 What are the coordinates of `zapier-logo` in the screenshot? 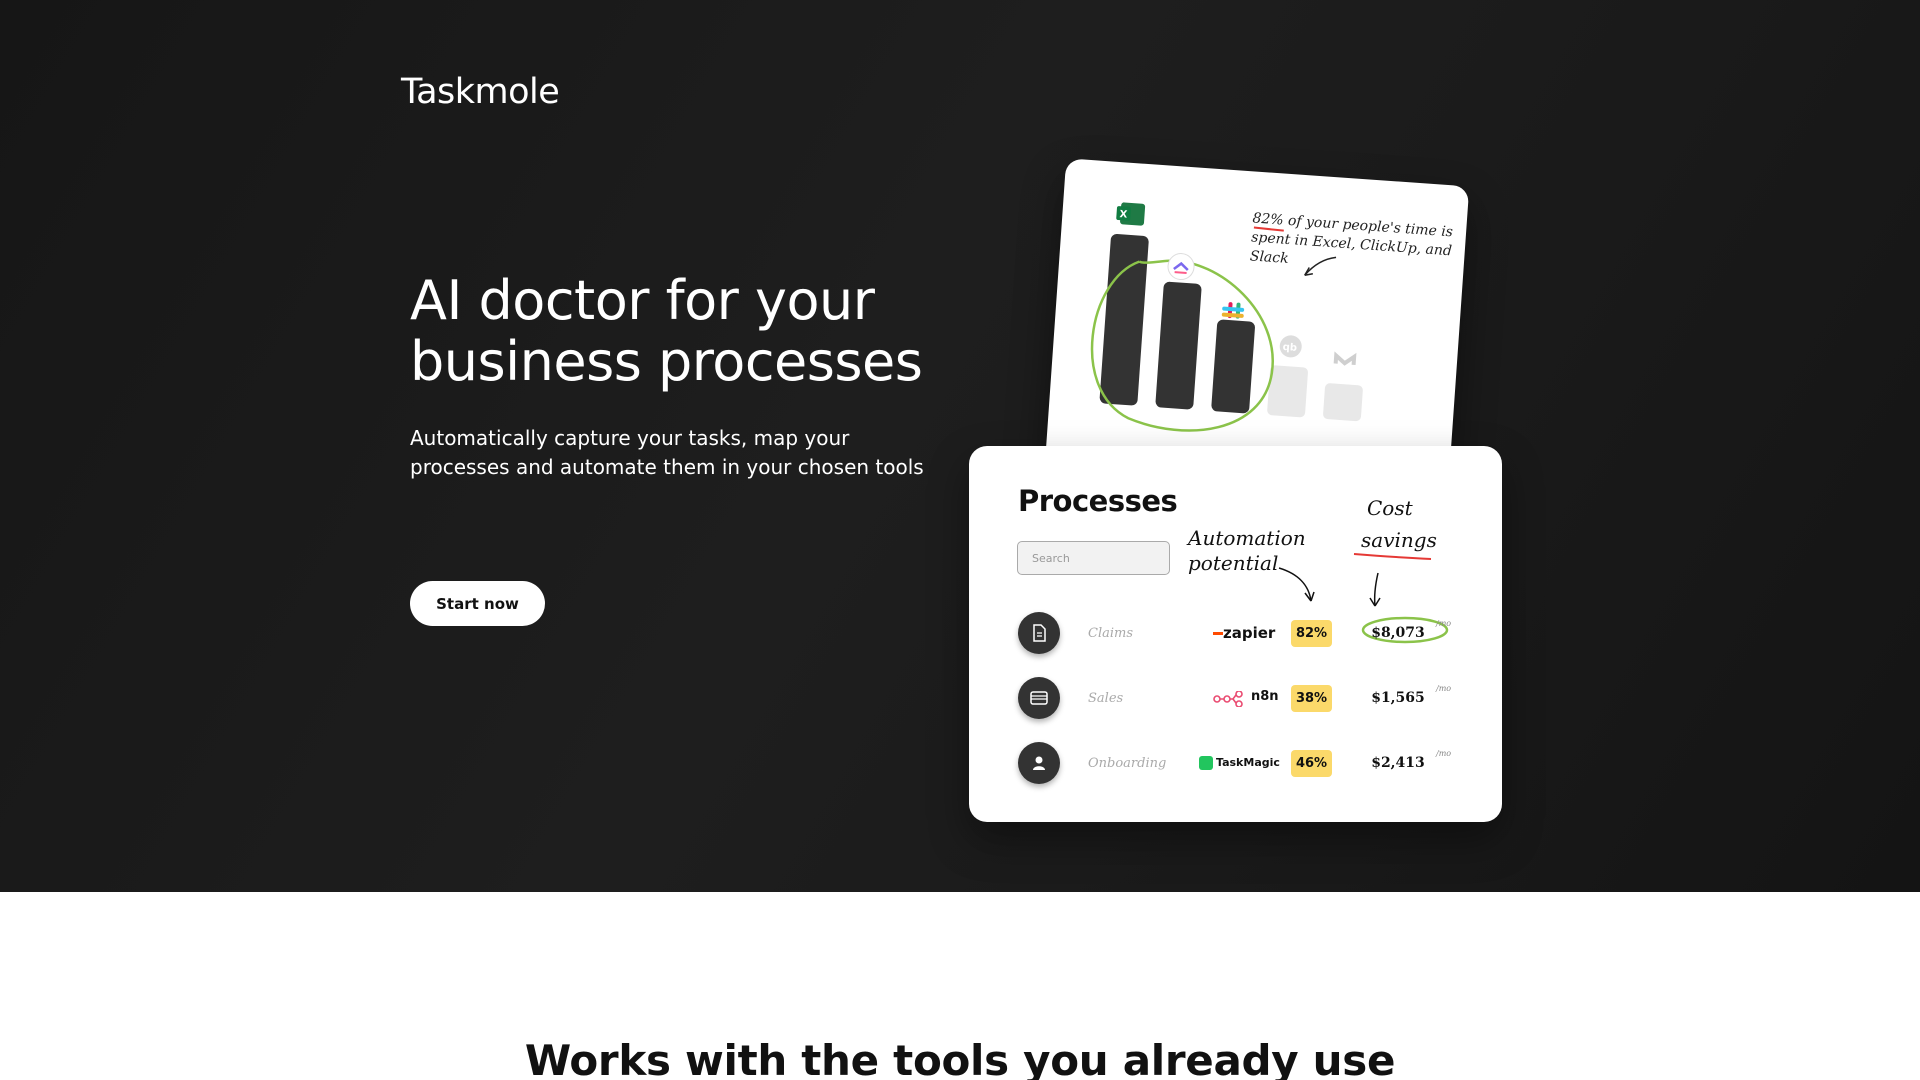 It's located at (1218, 633).